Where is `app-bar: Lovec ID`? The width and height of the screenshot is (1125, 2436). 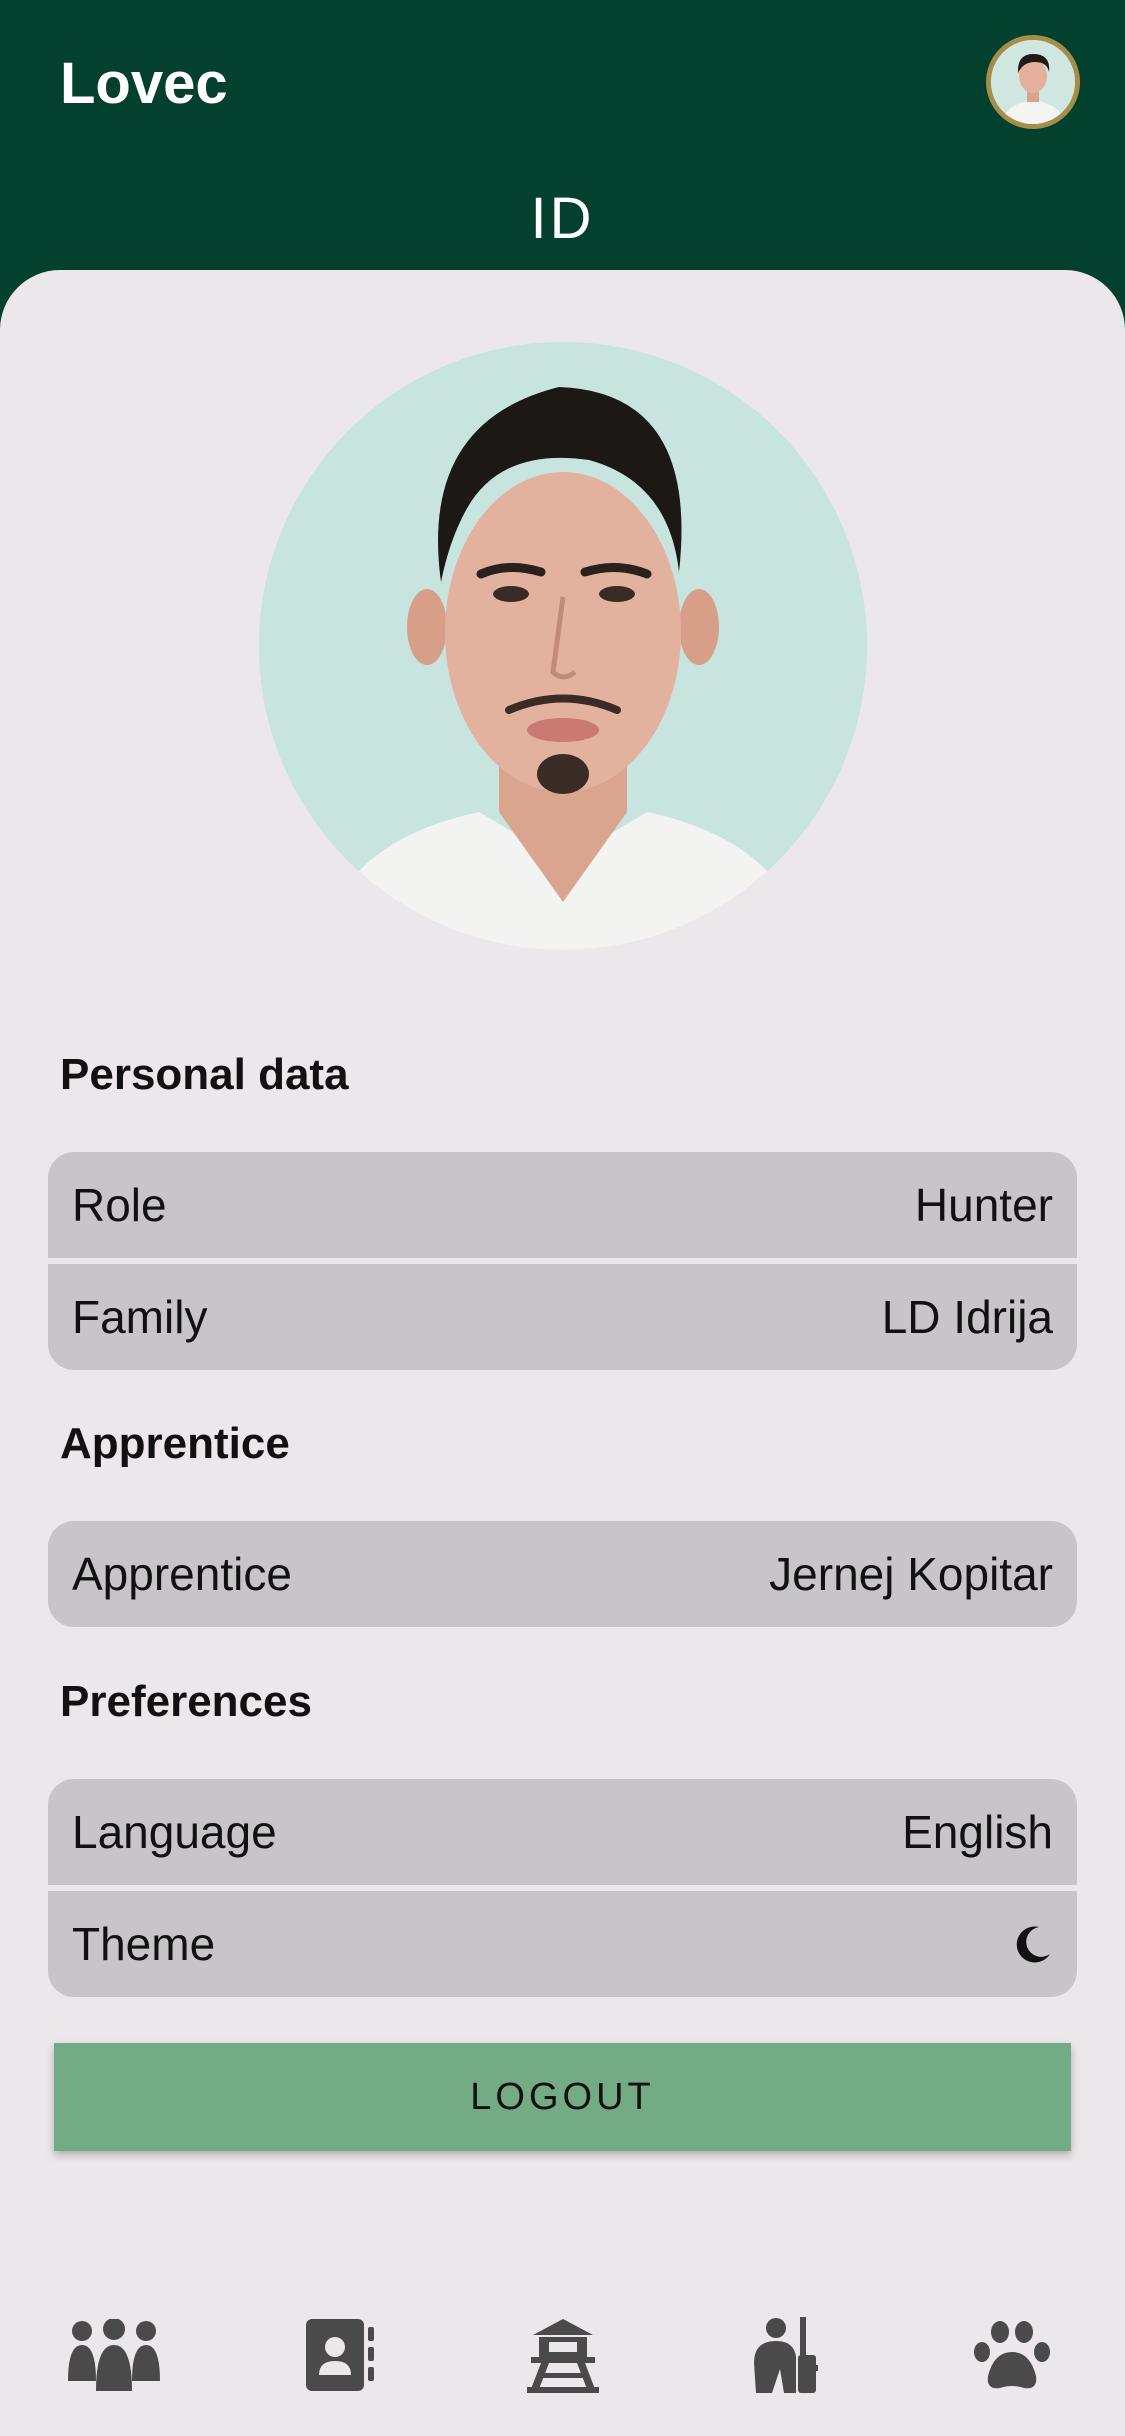
app-bar: Lovec ID is located at coordinates (562, 145).